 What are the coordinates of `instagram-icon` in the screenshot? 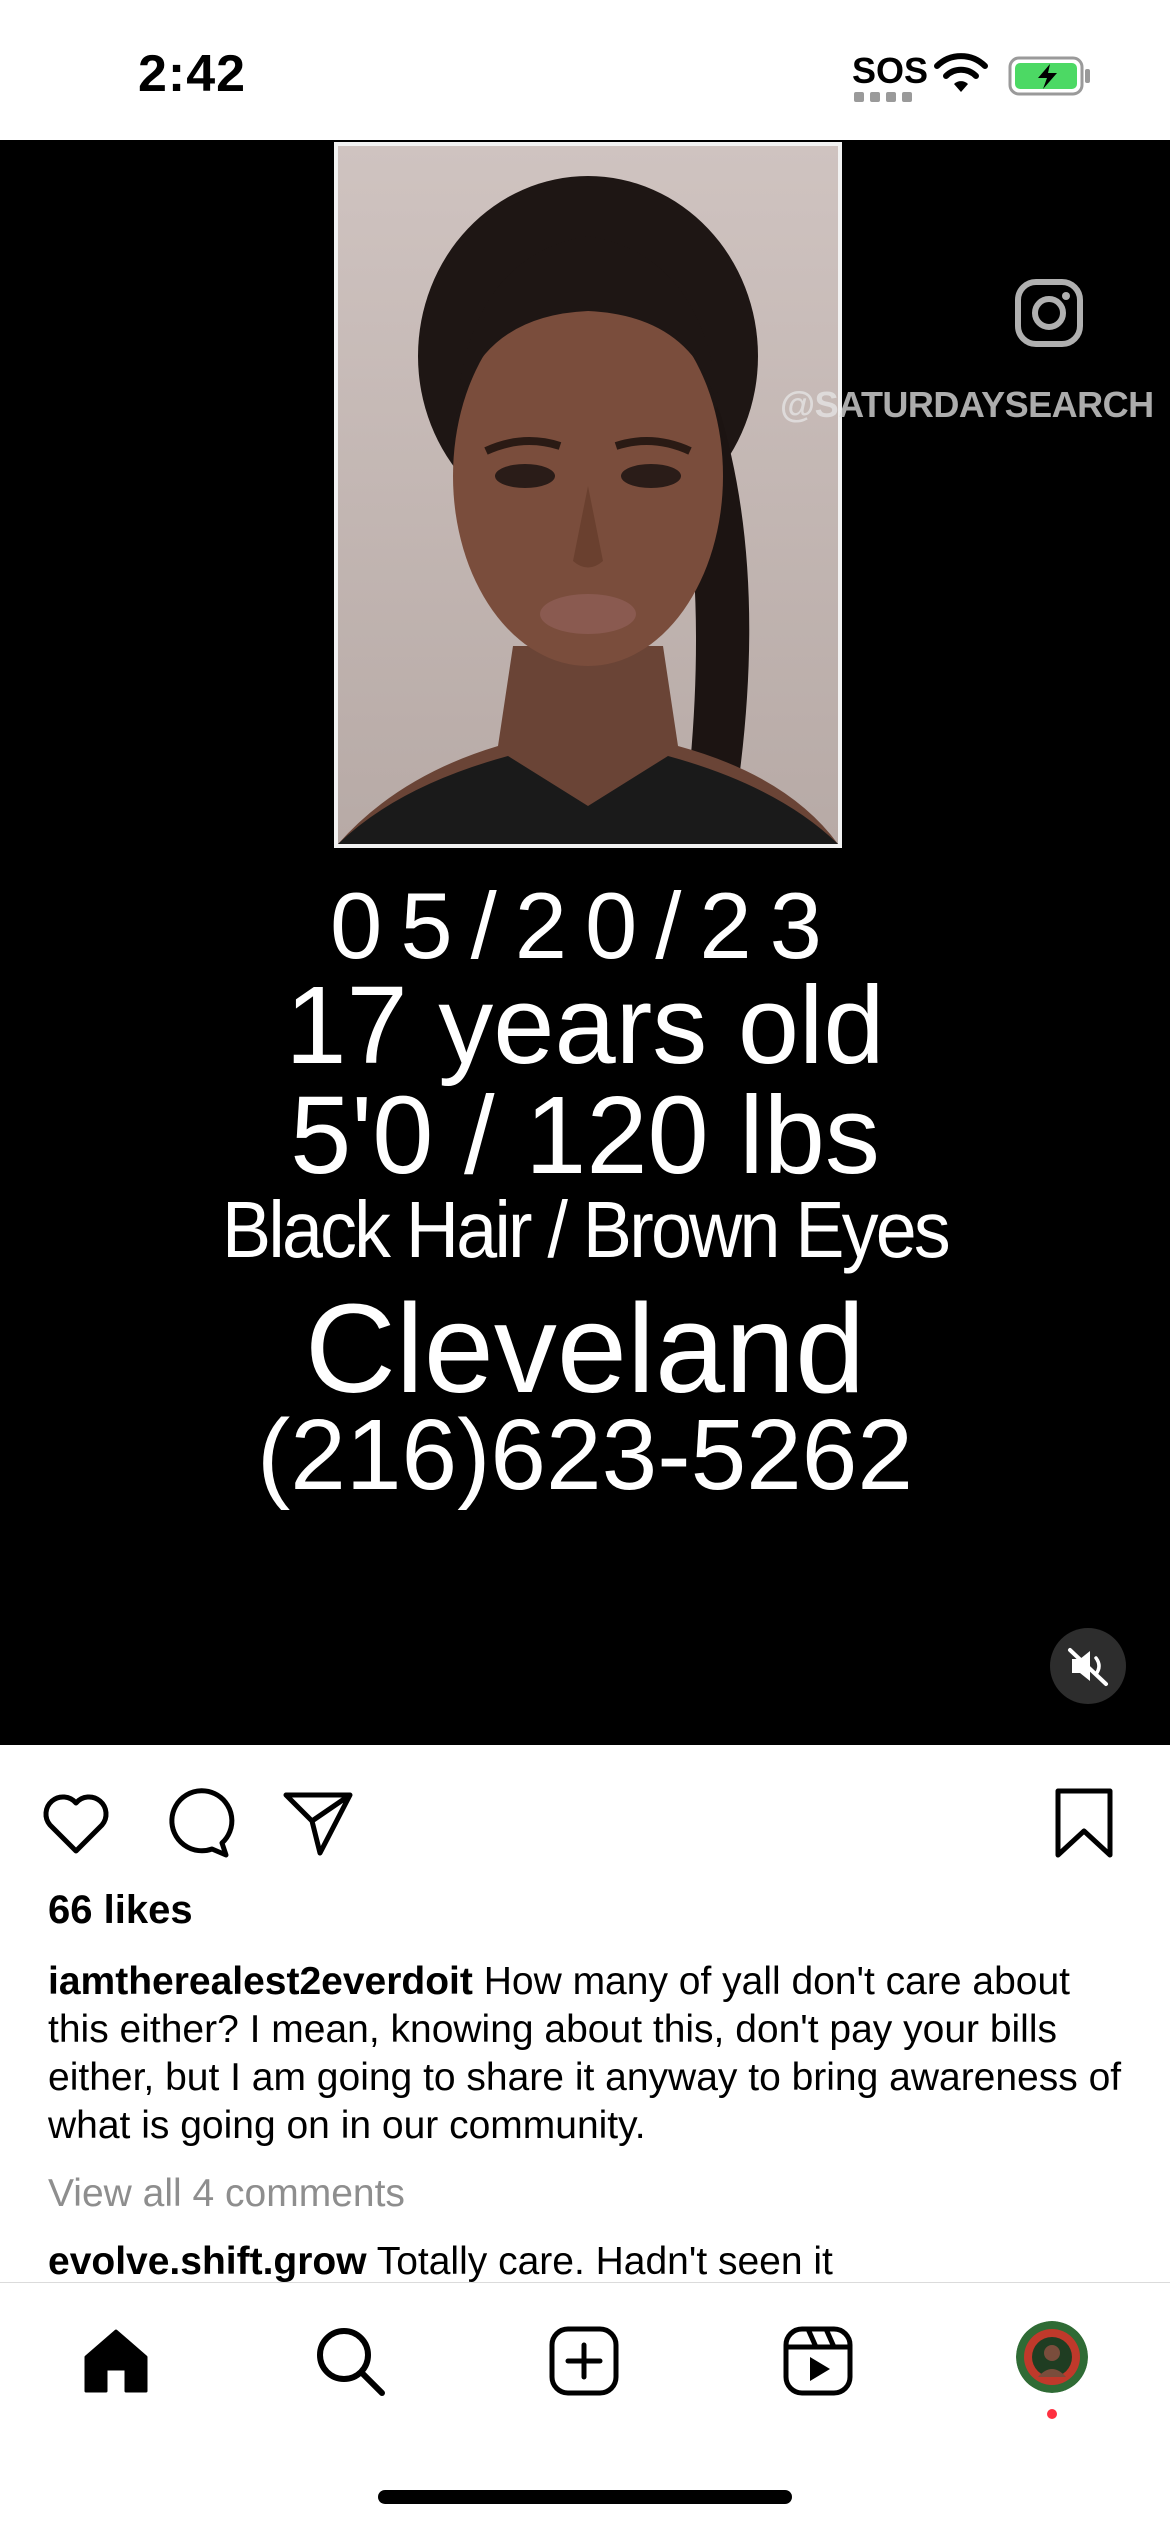 It's located at (1049, 313).